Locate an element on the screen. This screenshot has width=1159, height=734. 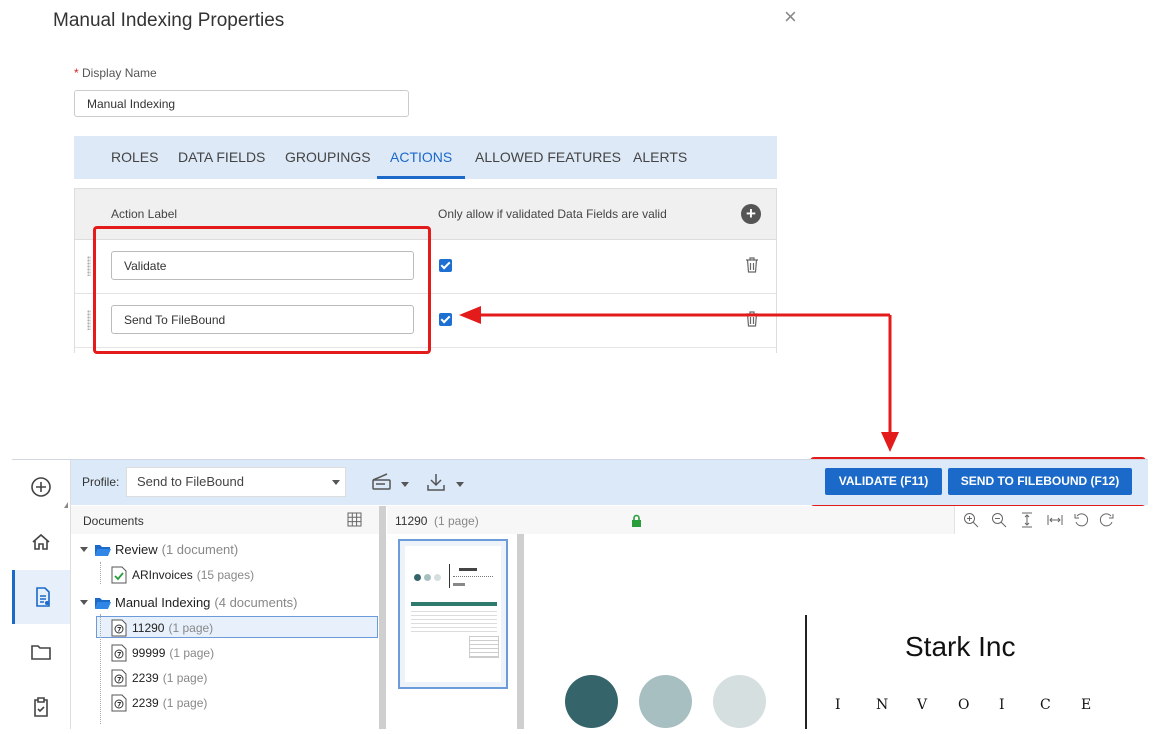
tree-node-manual-indexing: Manual Indexing (4 documents) is located at coordinates (189, 602).